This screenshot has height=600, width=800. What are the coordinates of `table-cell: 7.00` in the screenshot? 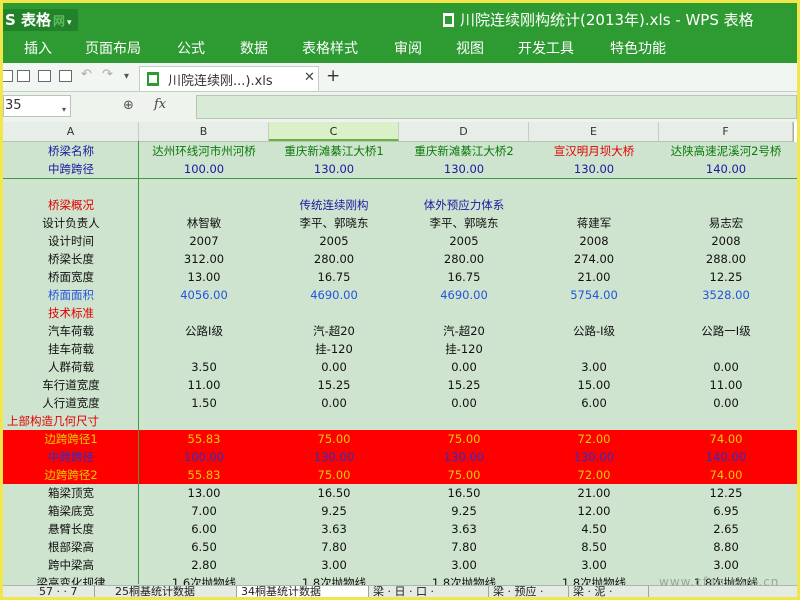 It's located at (204, 511).